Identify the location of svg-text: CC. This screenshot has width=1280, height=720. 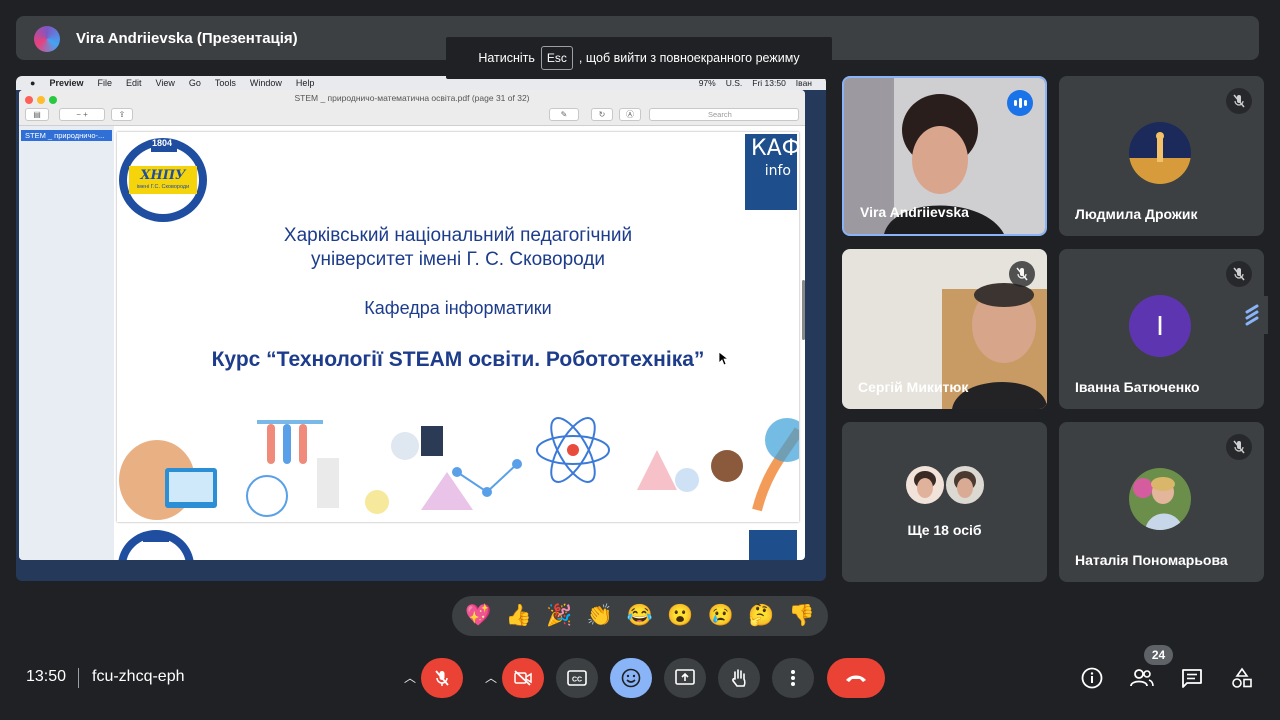
(577, 680).